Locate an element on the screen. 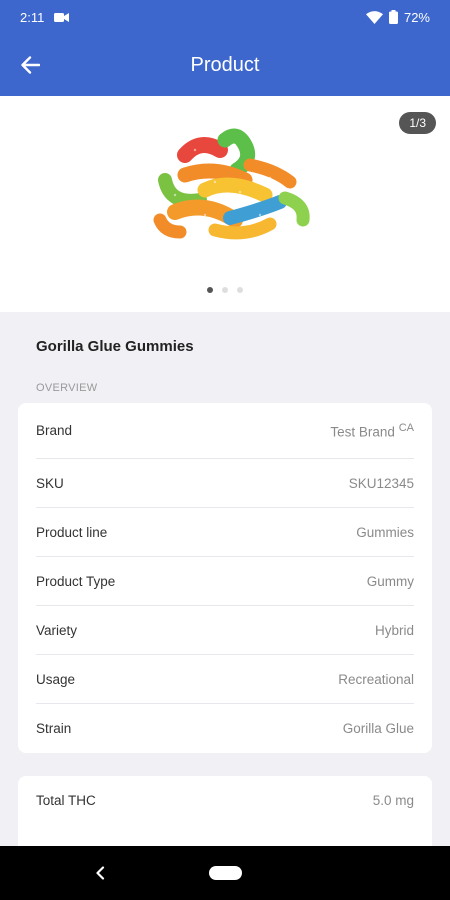  row-value: SKU12345 is located at coordinates (381, 483).